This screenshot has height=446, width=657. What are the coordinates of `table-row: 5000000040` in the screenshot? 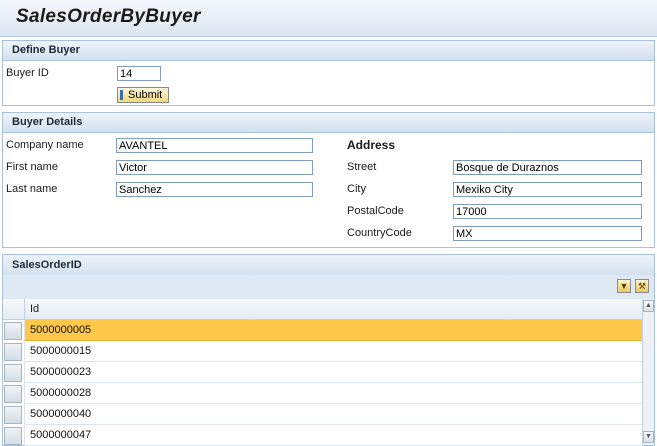 It's located at (333, 414).